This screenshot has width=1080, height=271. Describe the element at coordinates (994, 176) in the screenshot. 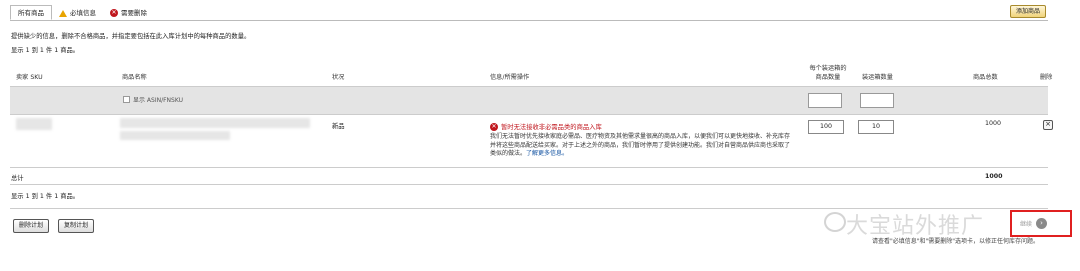

I see `total-value: 1000` at that location.